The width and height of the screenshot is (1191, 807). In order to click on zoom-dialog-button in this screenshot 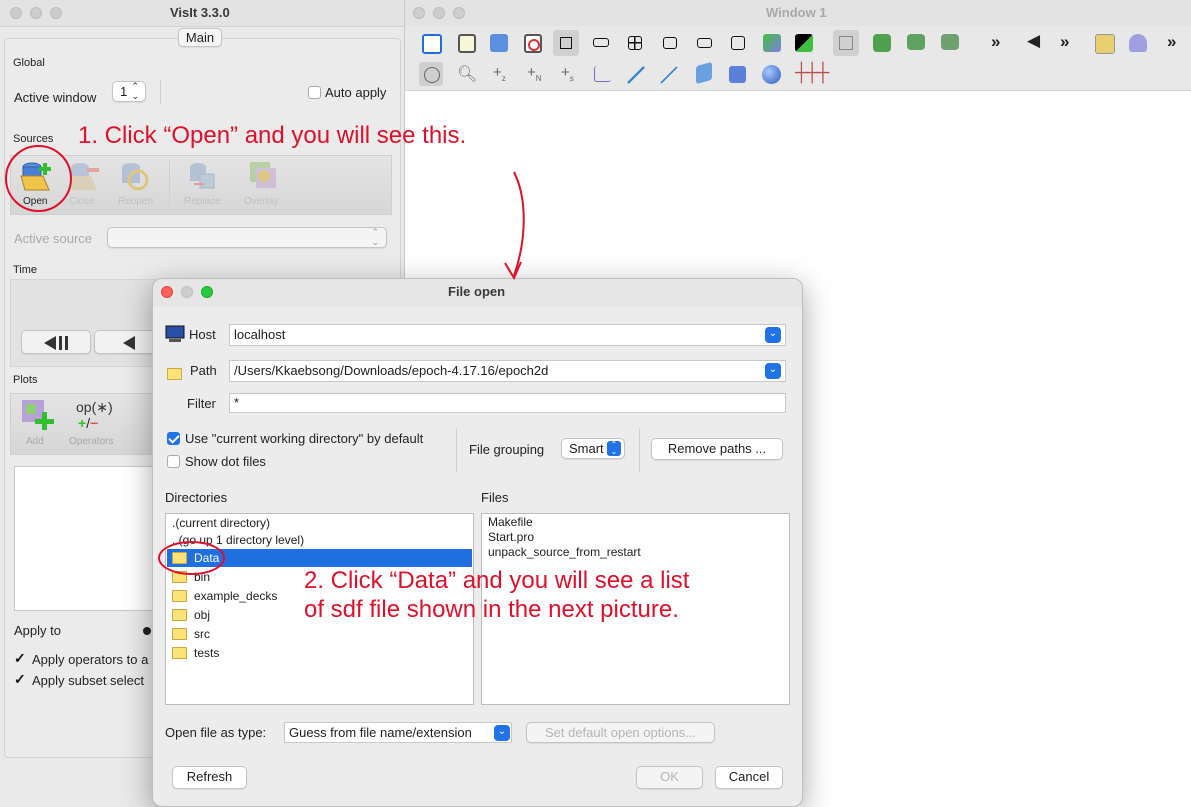, I will do `click(207, 292)`.